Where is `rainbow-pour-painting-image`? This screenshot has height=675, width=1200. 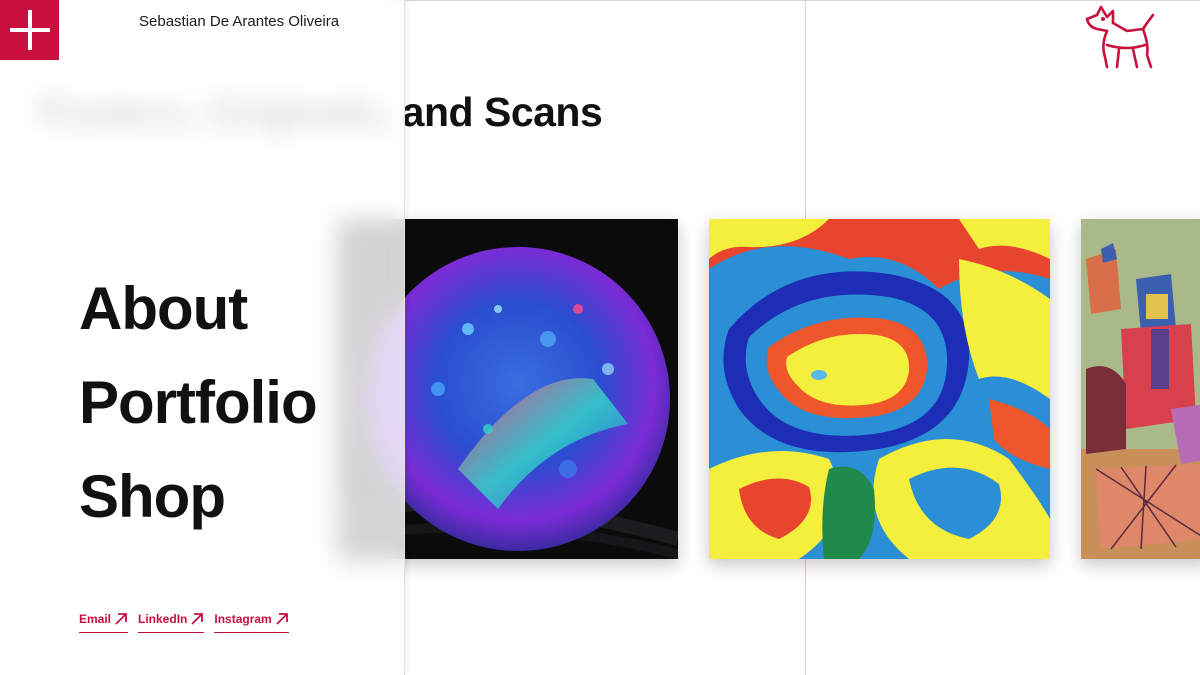 rainbow-pour-painting-image is located at coordinates (879, 389).